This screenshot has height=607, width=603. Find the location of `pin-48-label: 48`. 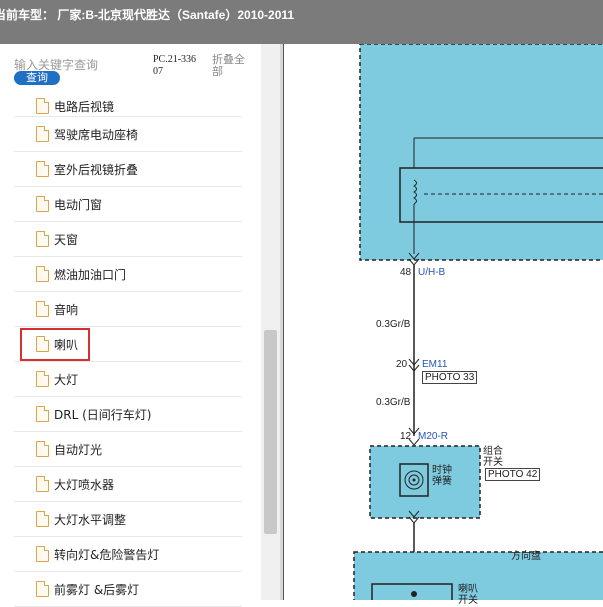

pin-48-label: 48 is located at coordinates (406, 272).